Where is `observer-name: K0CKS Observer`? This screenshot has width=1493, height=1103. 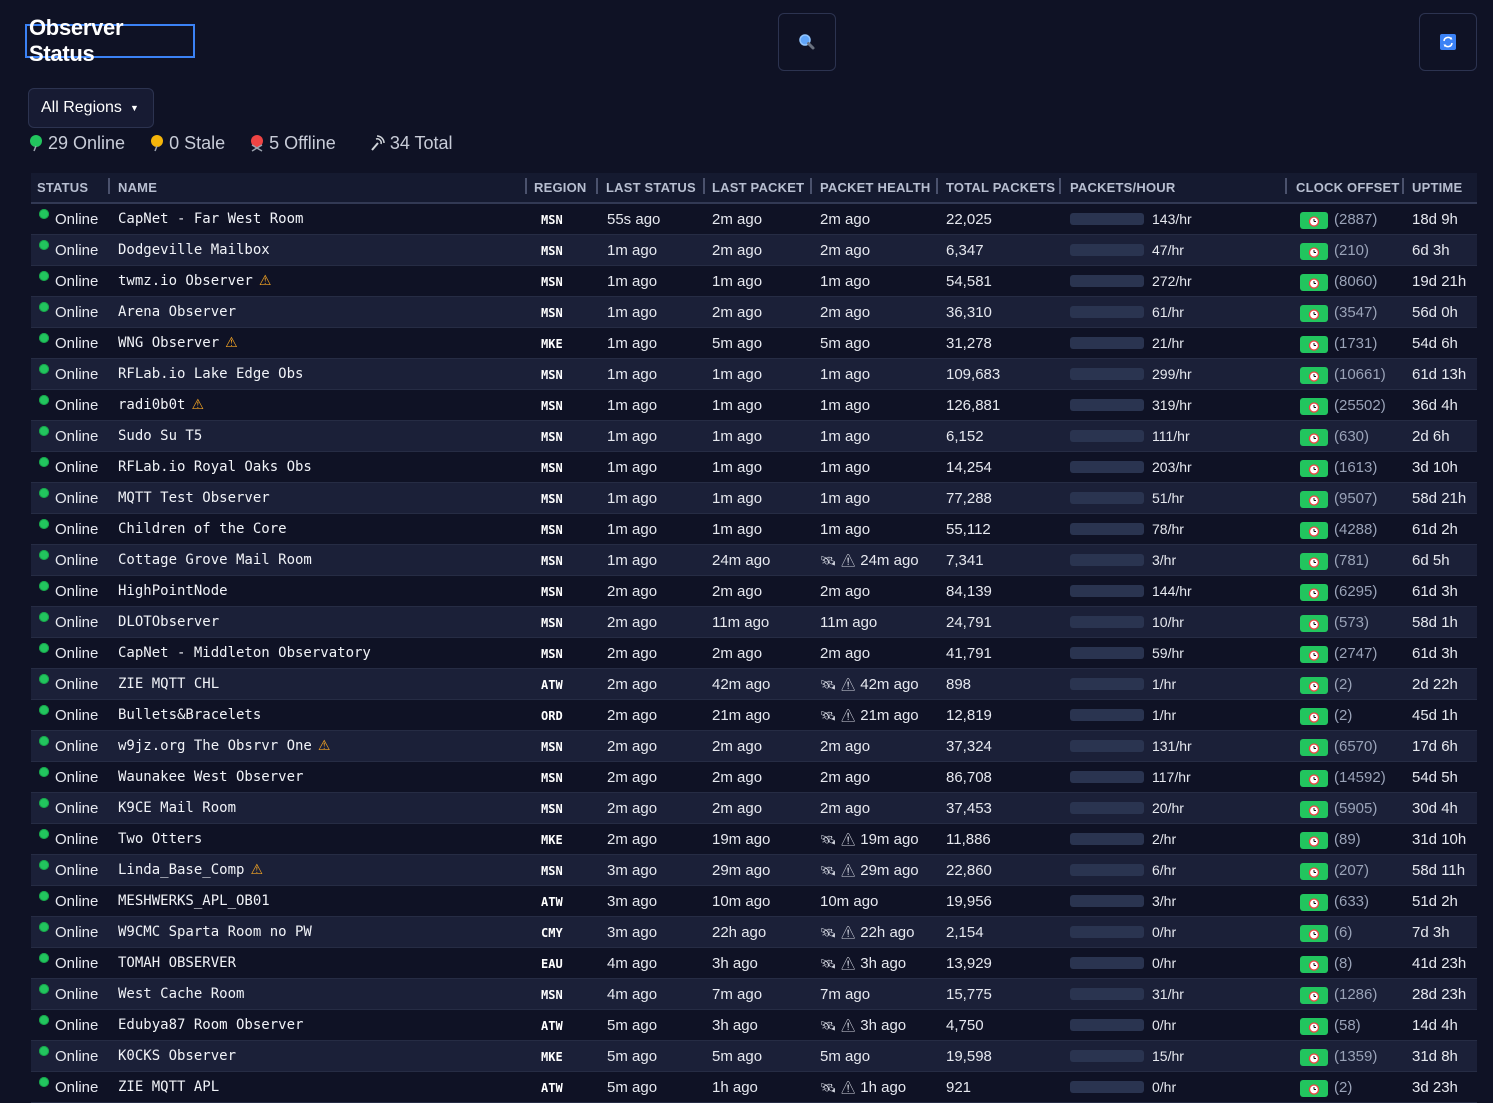
observer-name: K0CKS Observer is located at coordinates (177, 1056).